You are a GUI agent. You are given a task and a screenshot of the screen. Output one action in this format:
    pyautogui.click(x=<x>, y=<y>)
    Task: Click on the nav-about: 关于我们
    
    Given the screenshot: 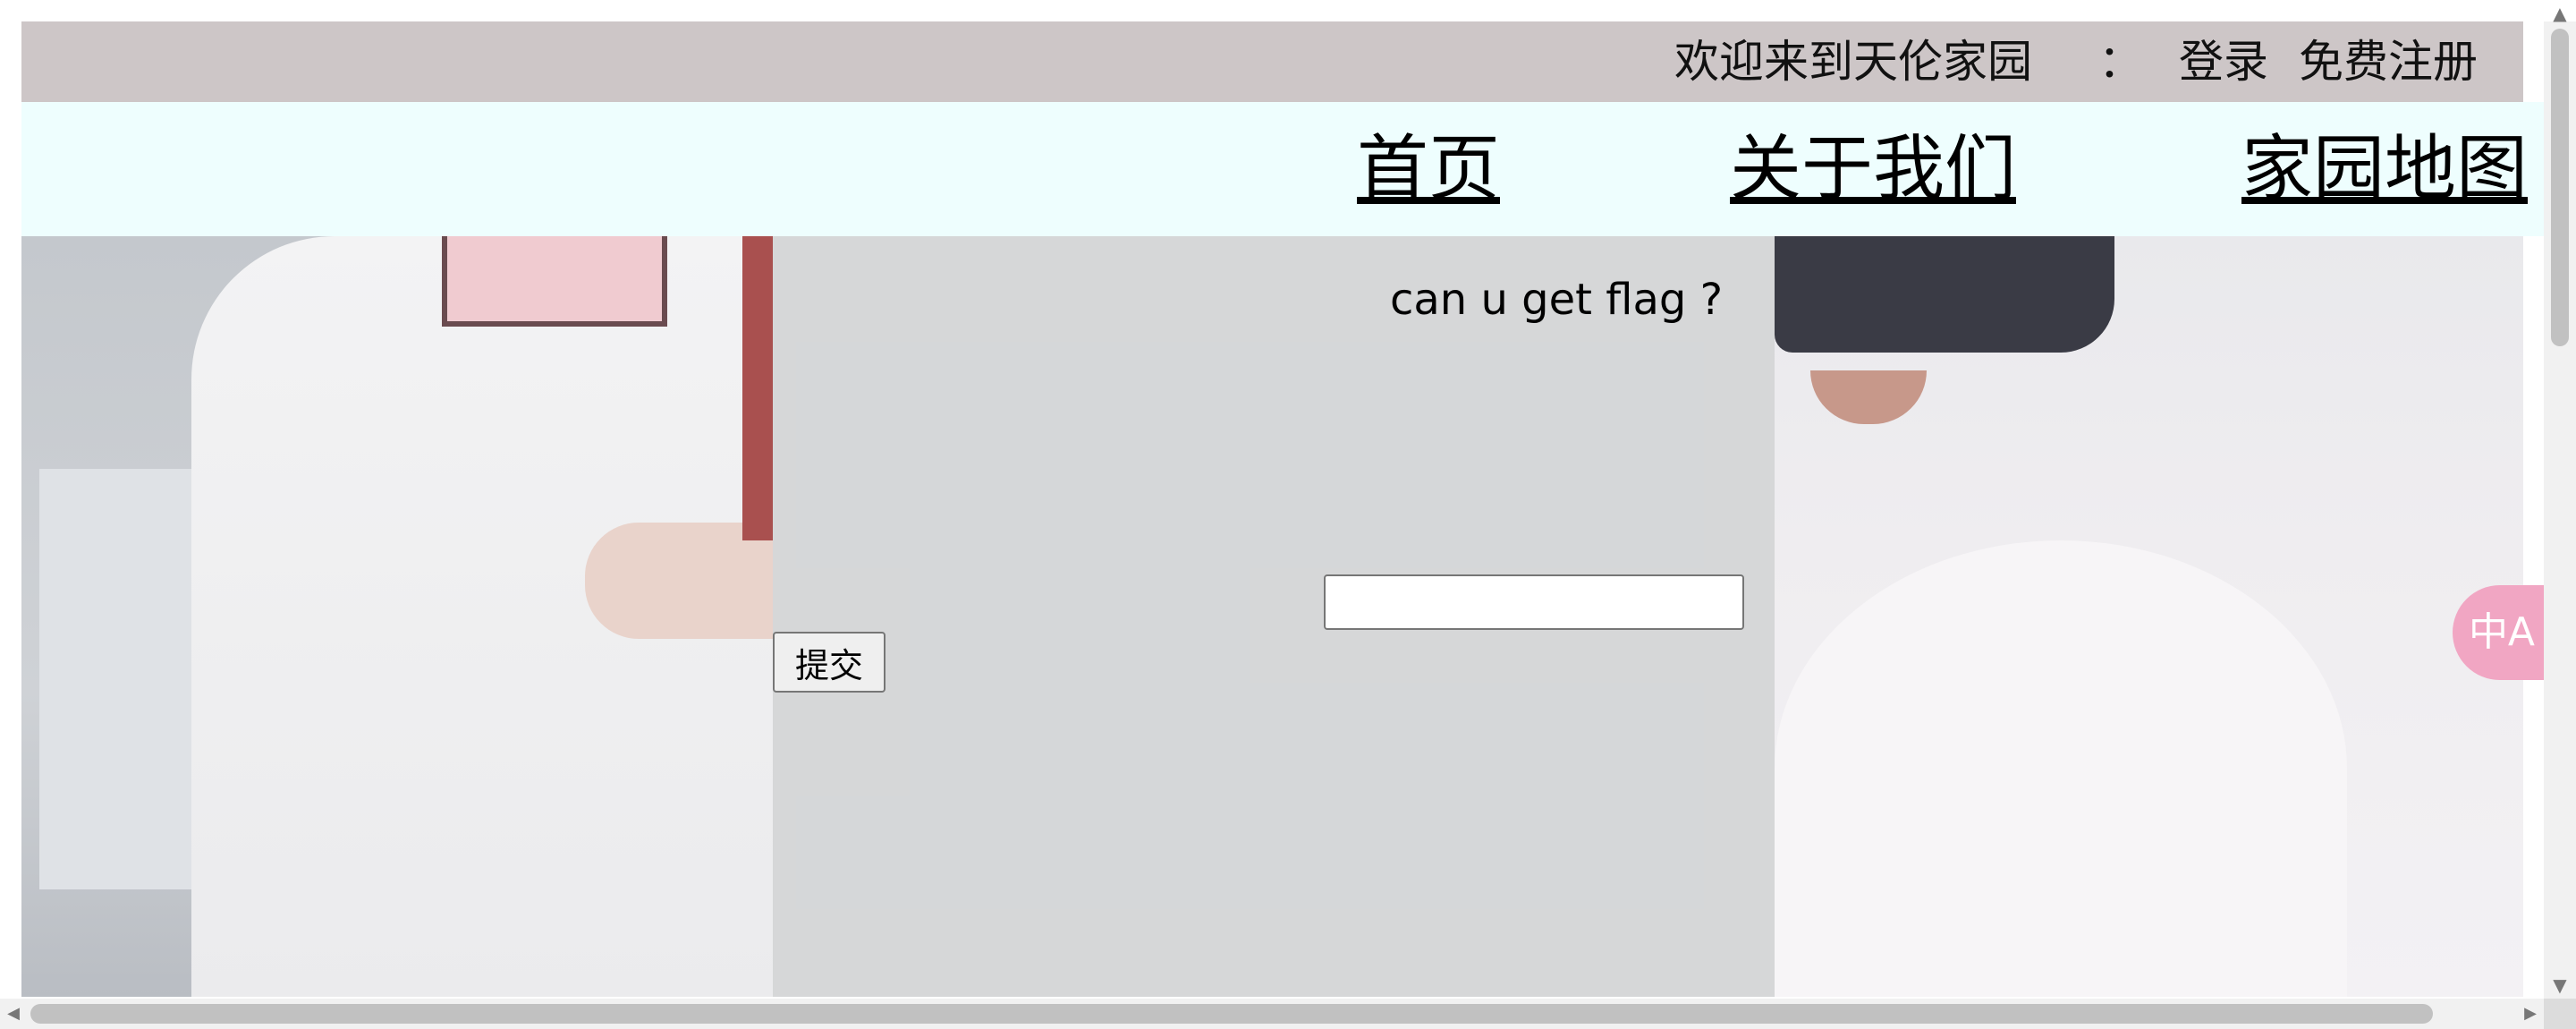 What is the action you would take?
    pyautogui.click(x=1873, y=169)
    